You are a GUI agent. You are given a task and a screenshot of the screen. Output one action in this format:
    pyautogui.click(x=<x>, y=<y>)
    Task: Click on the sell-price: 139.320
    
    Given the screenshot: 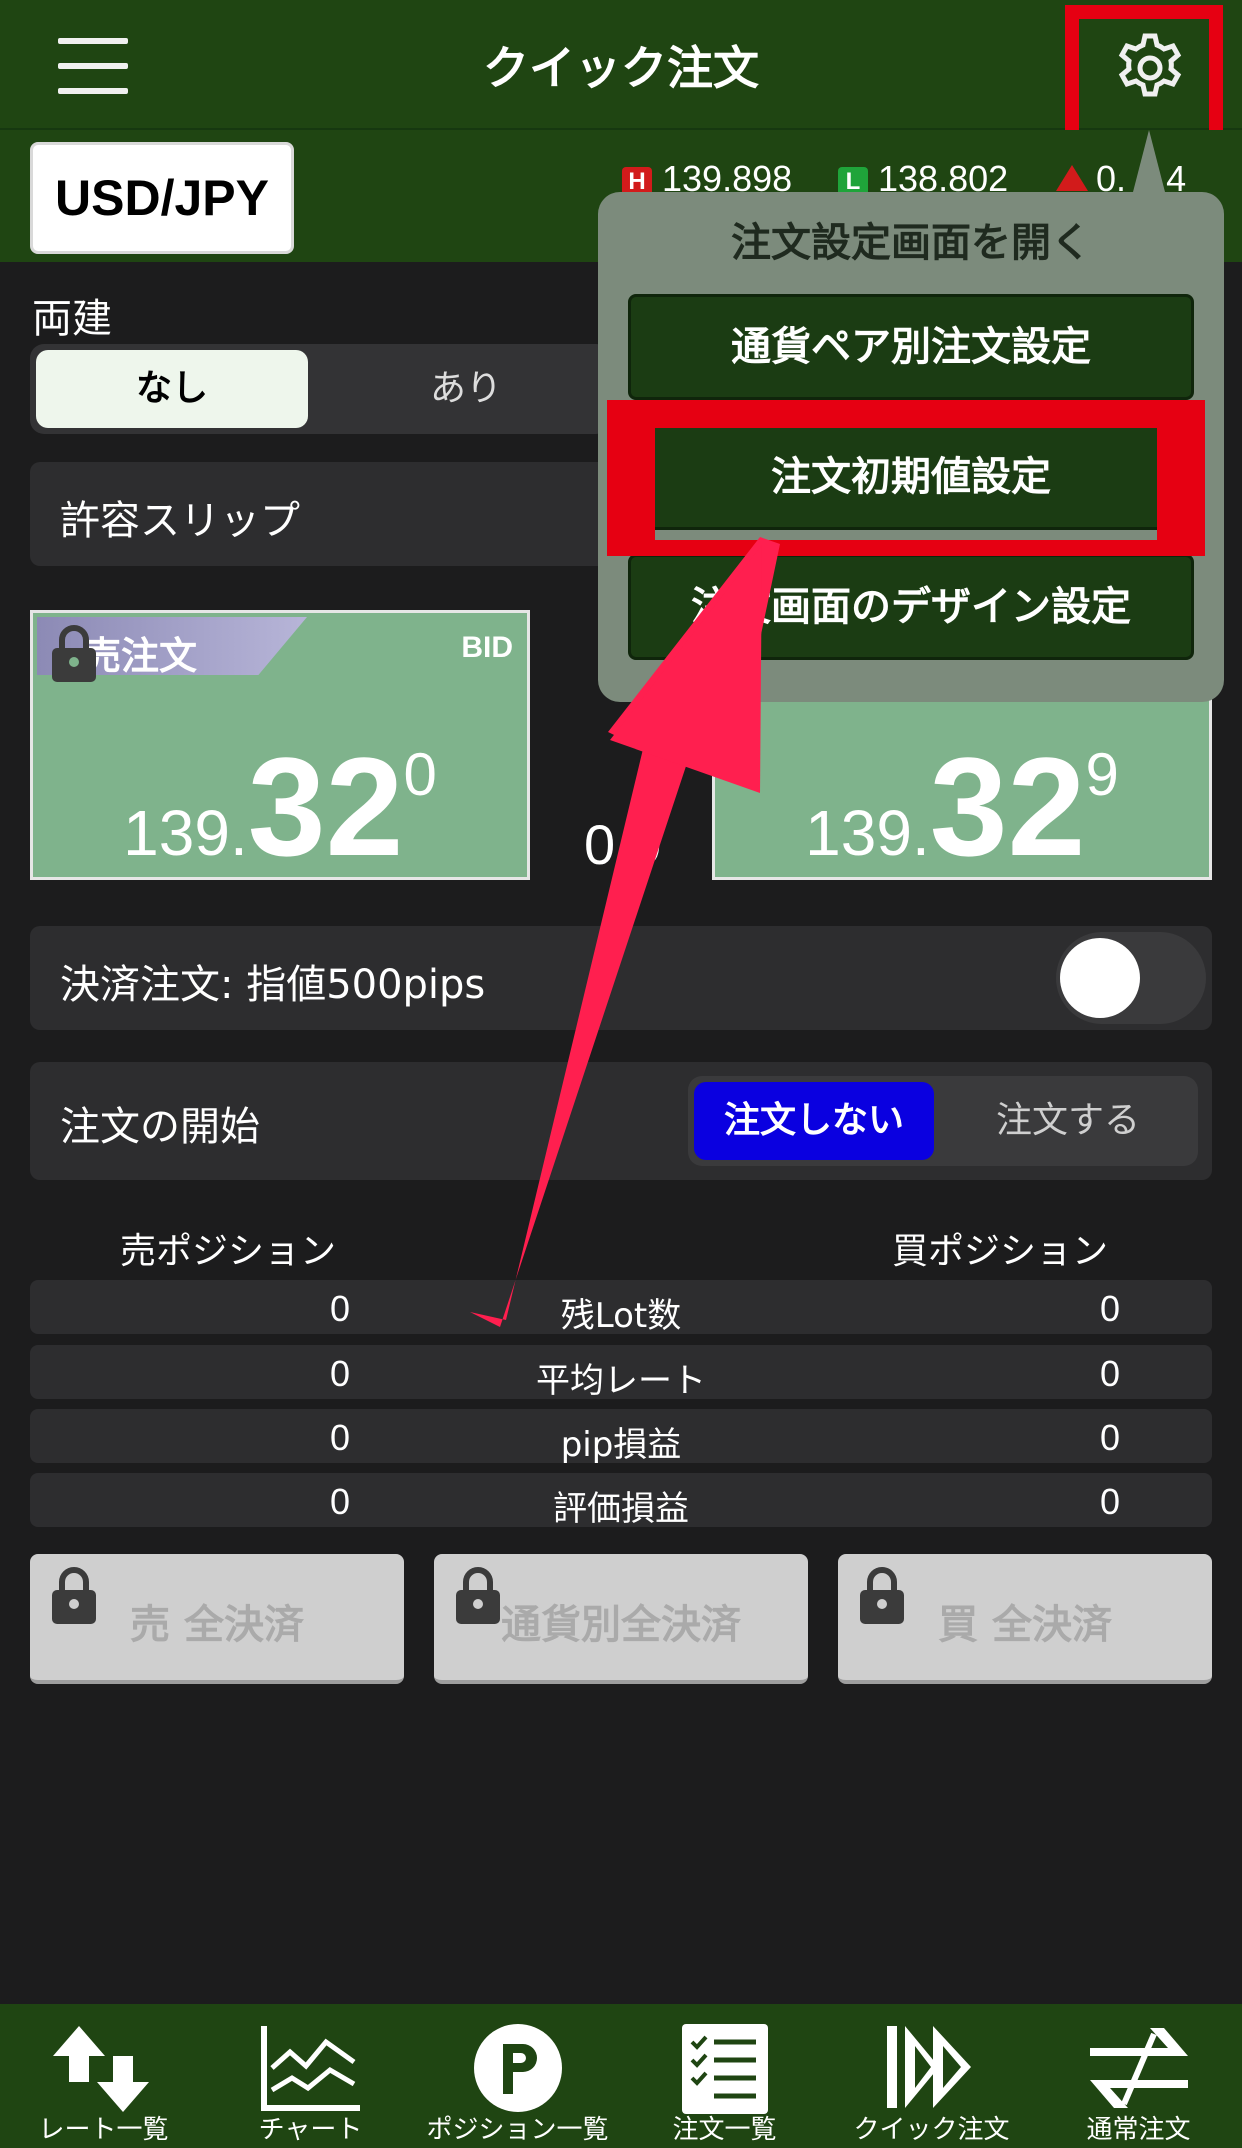 What is the action you would take?
    pyautogui.click(x=280, y=806)
    